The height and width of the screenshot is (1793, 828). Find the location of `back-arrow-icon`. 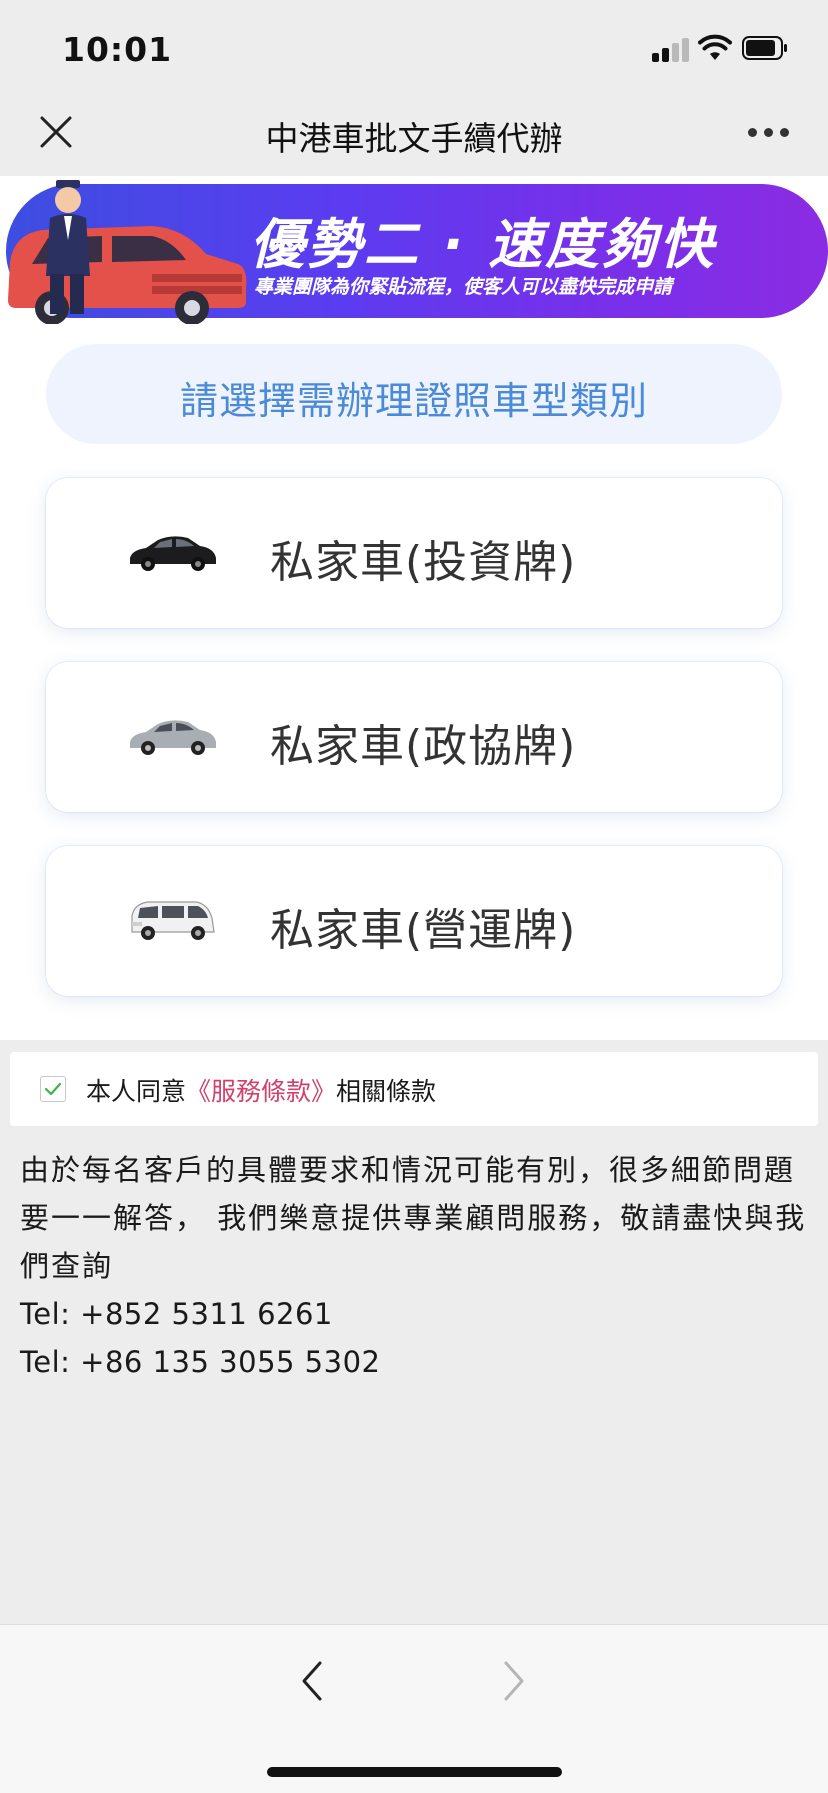

back-arrow-icon is located at coordinates (311, 1681).